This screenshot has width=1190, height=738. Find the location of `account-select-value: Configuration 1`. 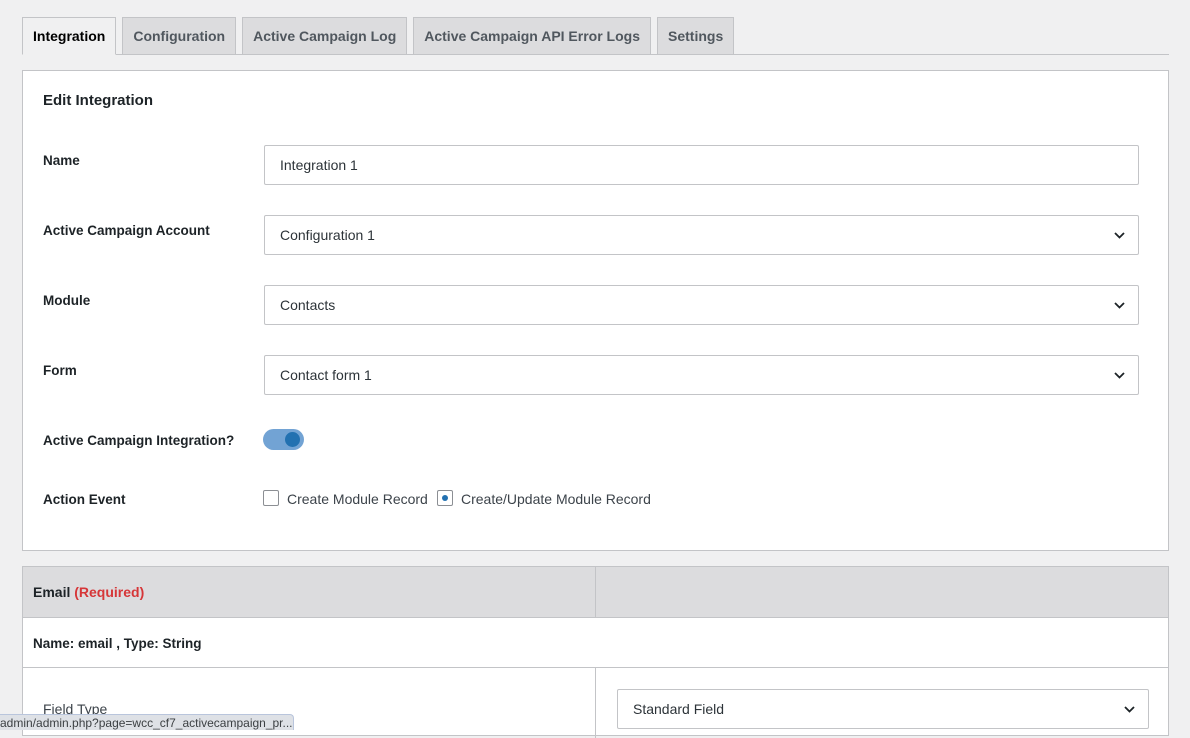

account-select-value: Configuration 1 is located at coordinates (327, 235).